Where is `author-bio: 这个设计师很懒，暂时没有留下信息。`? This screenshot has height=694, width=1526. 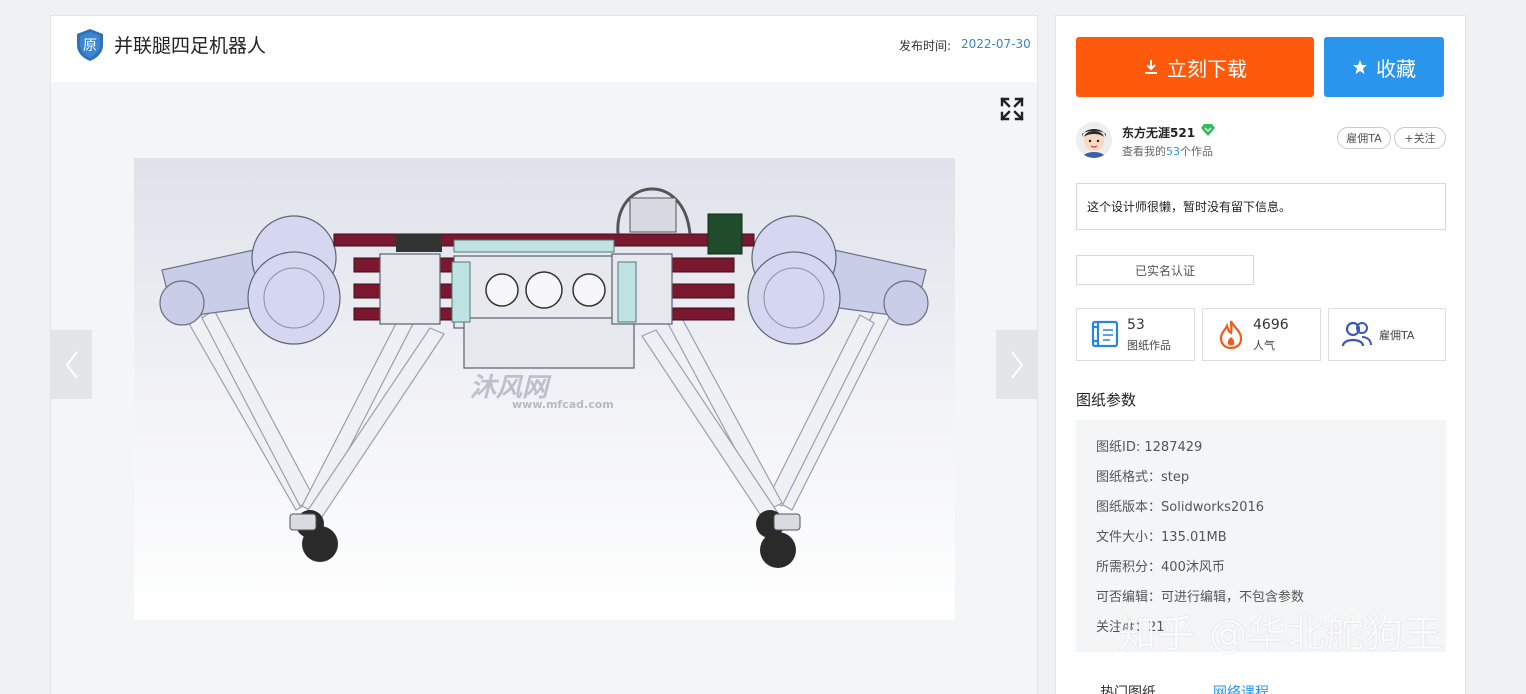
author-bio: 这个设计师很懒，暂时没有留下信息。 is located at coordinates (1261, 206).